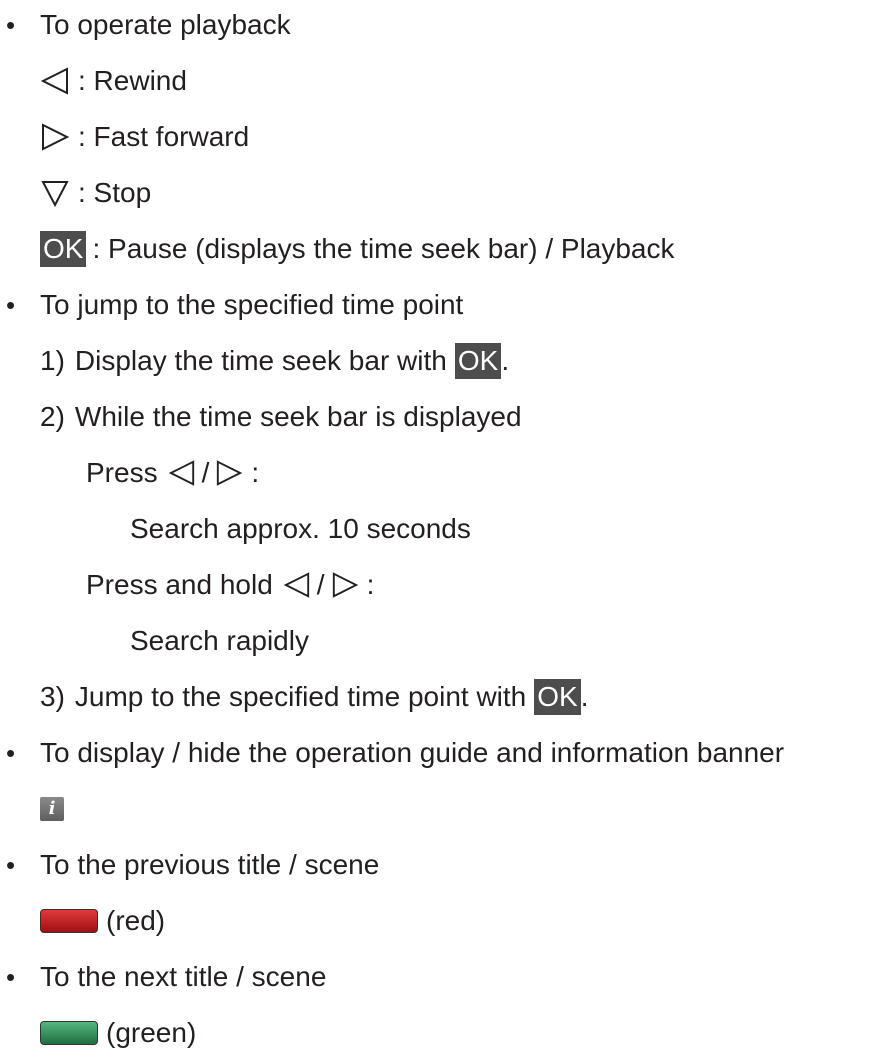  I want to click on fast-forward-label: : Fast forward, so click(164, 136).